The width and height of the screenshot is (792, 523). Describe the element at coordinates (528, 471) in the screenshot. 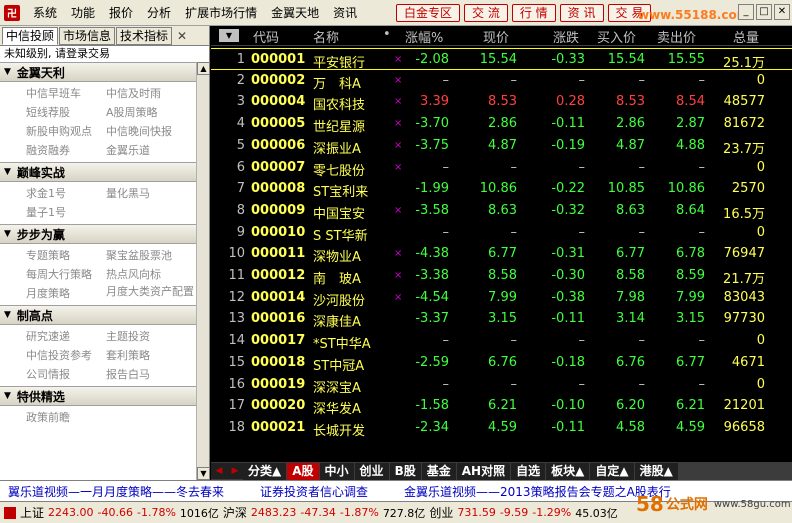

I see `market-tab: 自选` at that location.